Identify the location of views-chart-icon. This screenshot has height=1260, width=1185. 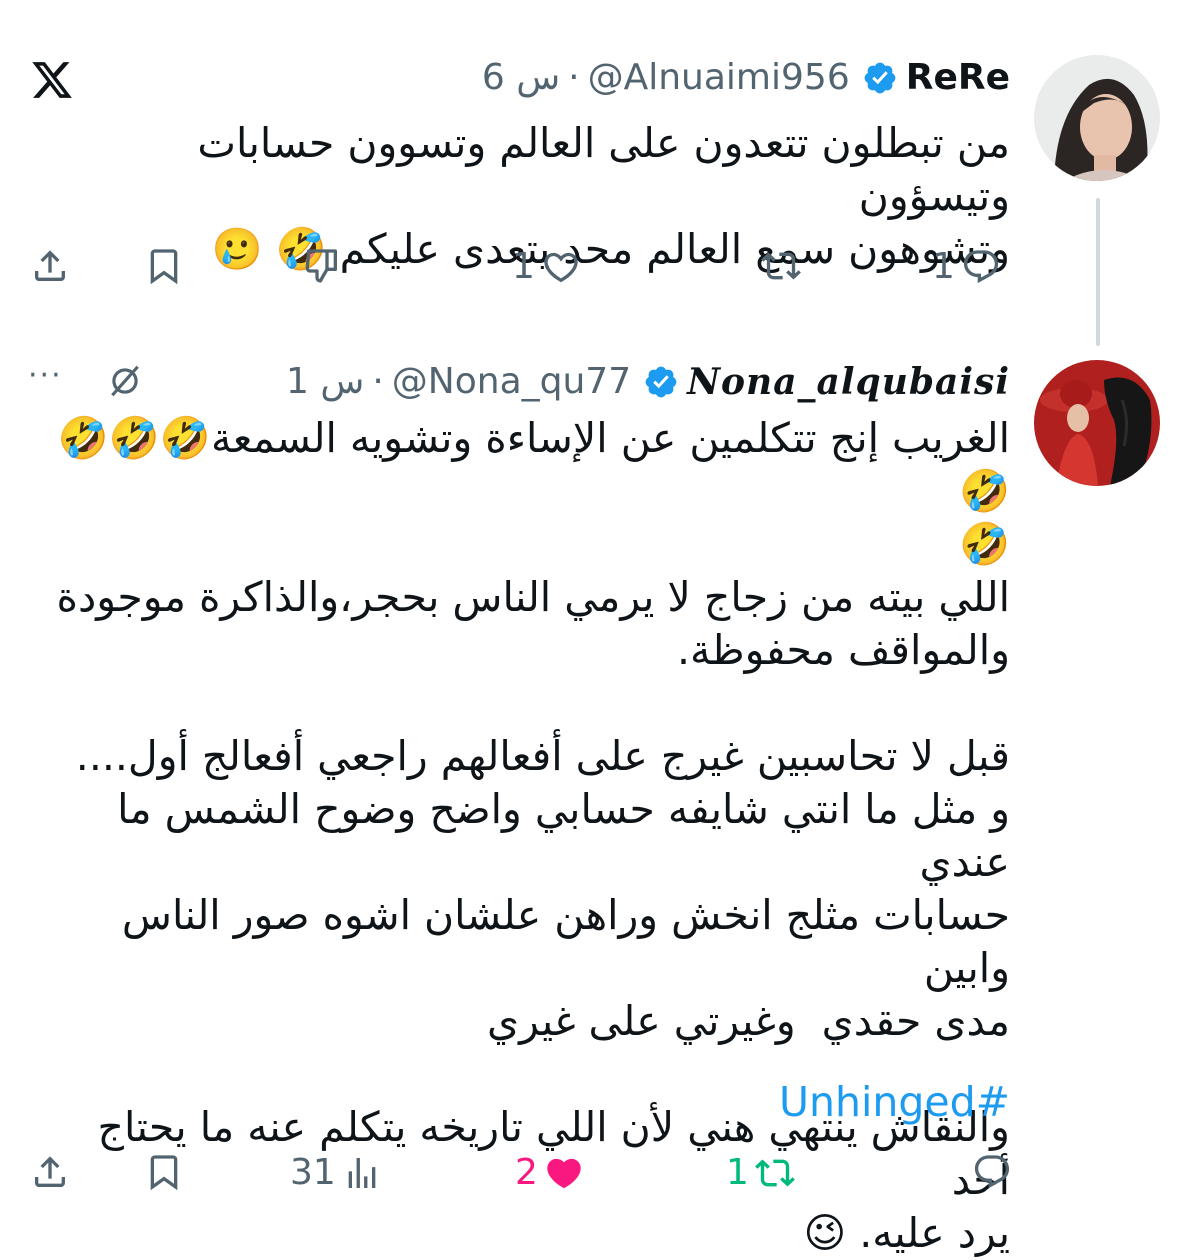
(362, 1172).